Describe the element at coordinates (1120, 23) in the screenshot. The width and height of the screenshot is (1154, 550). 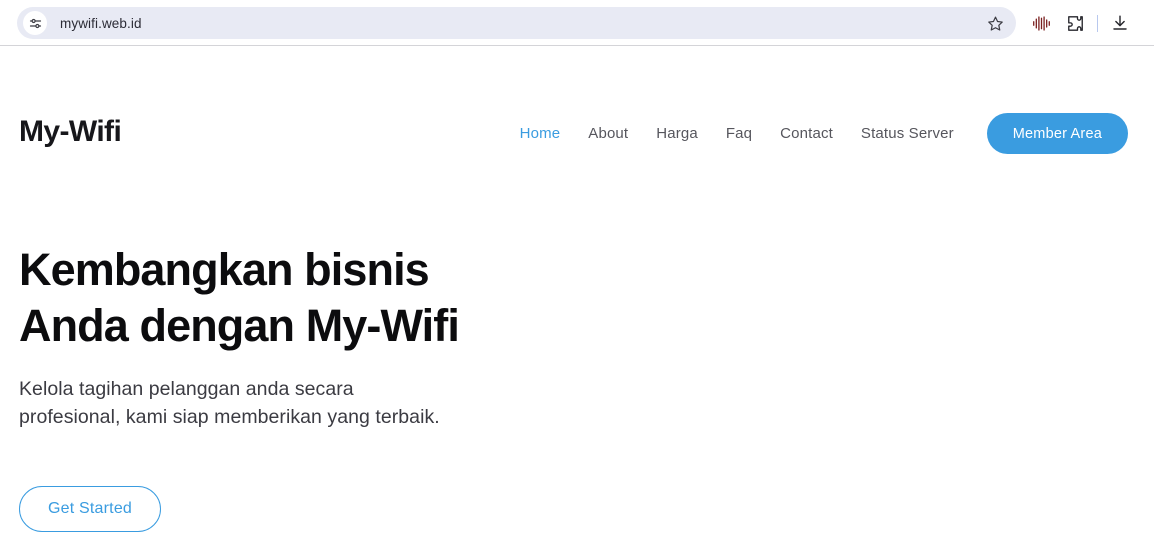
I see `download-icon` at that location.